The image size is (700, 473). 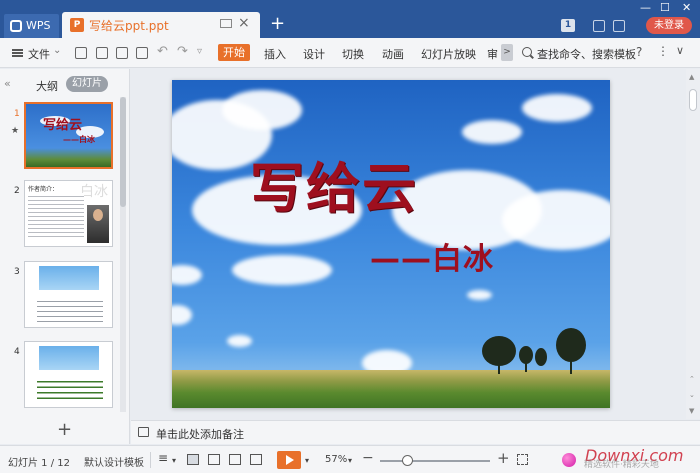 What do you see at coordinates (693, 100) in the screenshot?
I see `canvas-scrollbar-thumb` at bounding box center [693, 100].